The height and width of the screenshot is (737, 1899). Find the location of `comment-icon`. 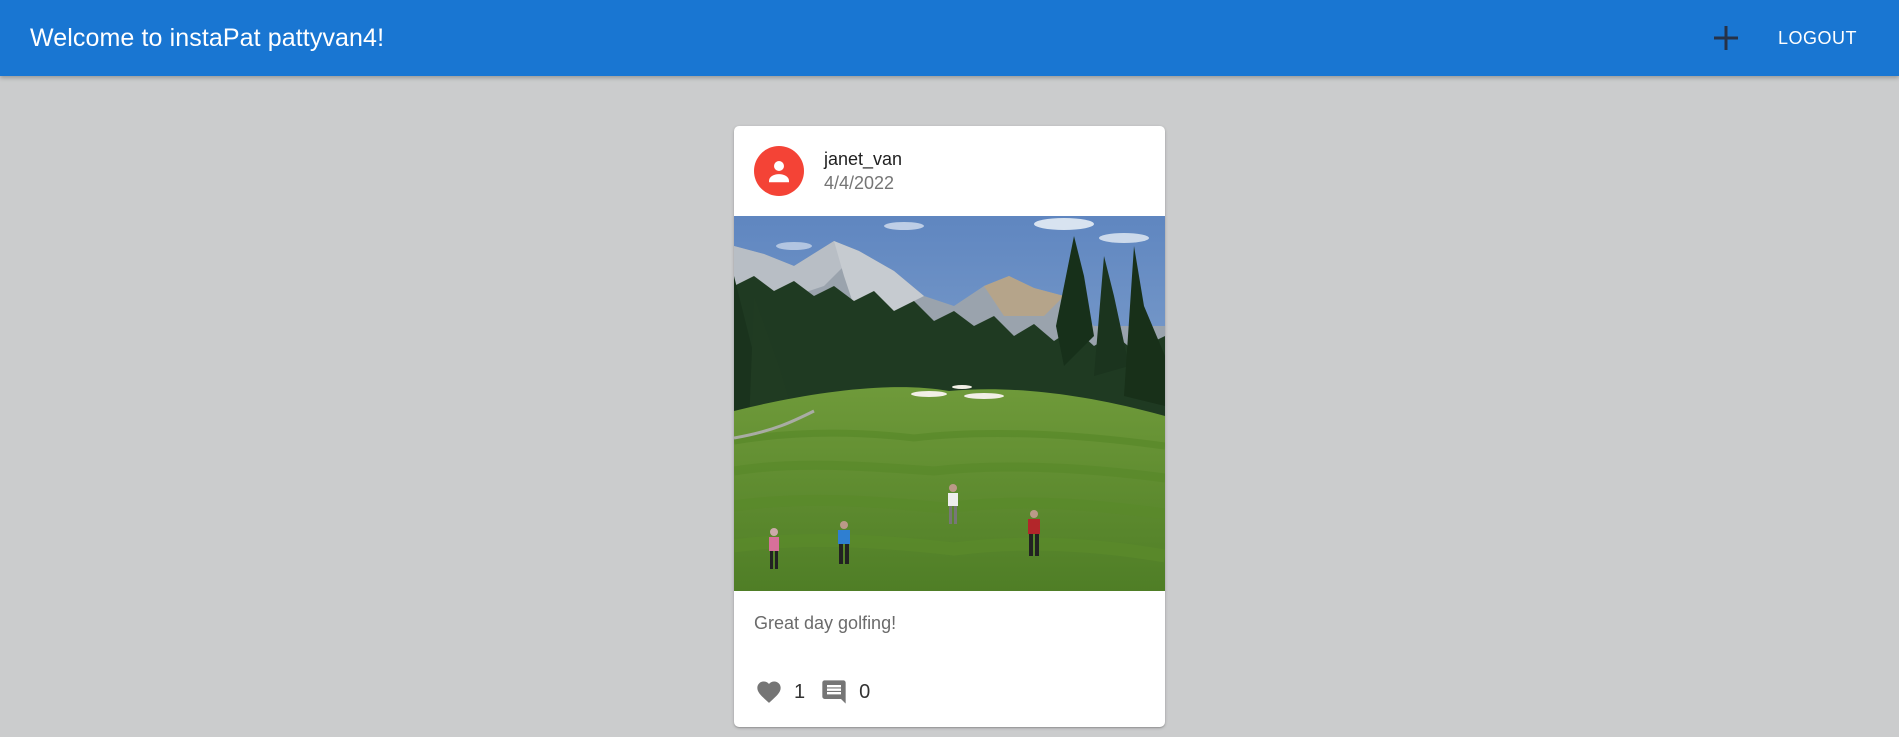

comment-icon is located at coordinates (834, 692).